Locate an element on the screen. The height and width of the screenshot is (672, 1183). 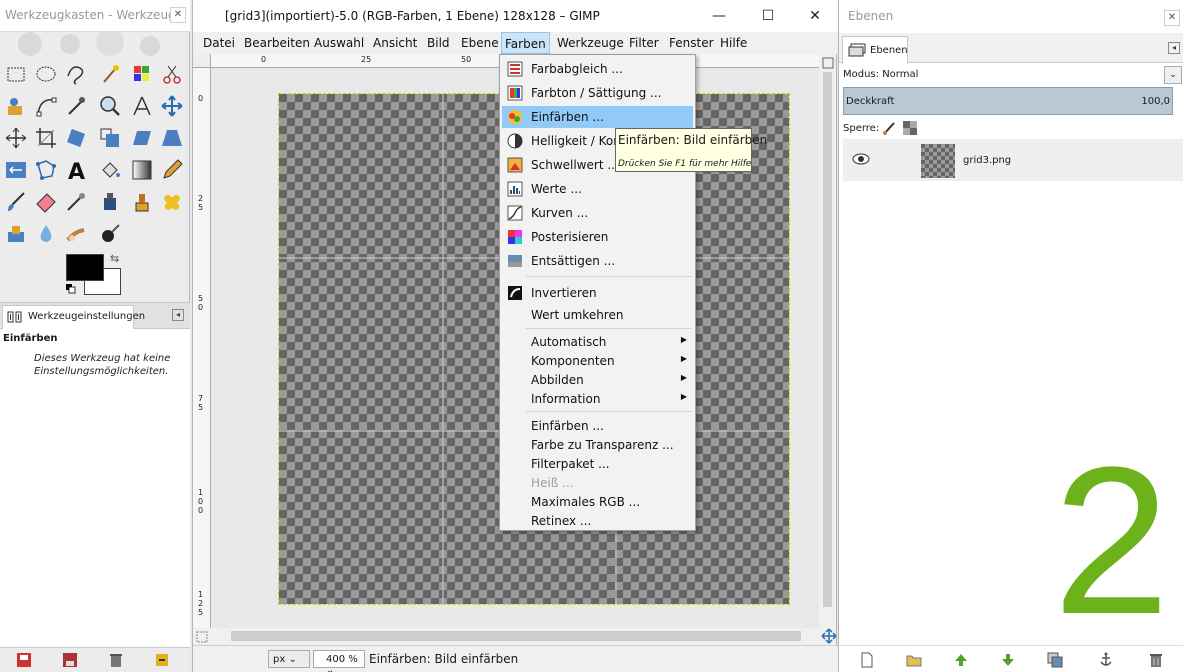
quick-mask-icon is located at coordinates (828, 63).